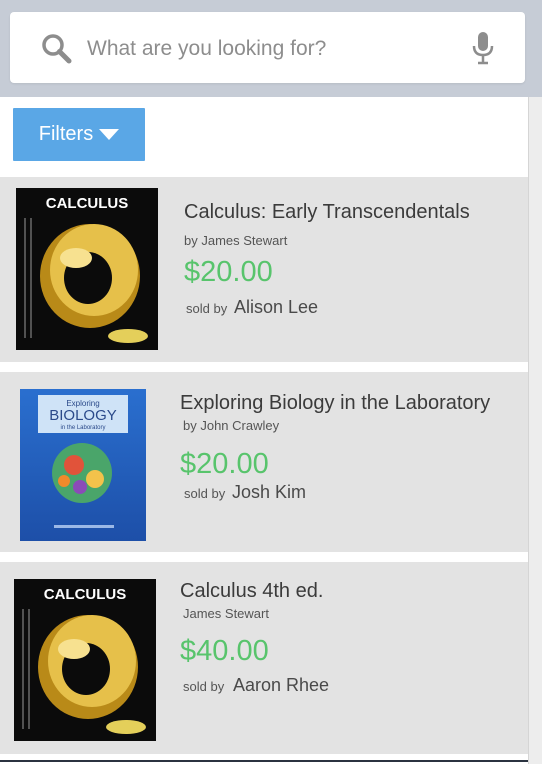 The width and height of the screenshot is (542, 764). I want to click on listing-author: by James Stewart, so click(236, 240).